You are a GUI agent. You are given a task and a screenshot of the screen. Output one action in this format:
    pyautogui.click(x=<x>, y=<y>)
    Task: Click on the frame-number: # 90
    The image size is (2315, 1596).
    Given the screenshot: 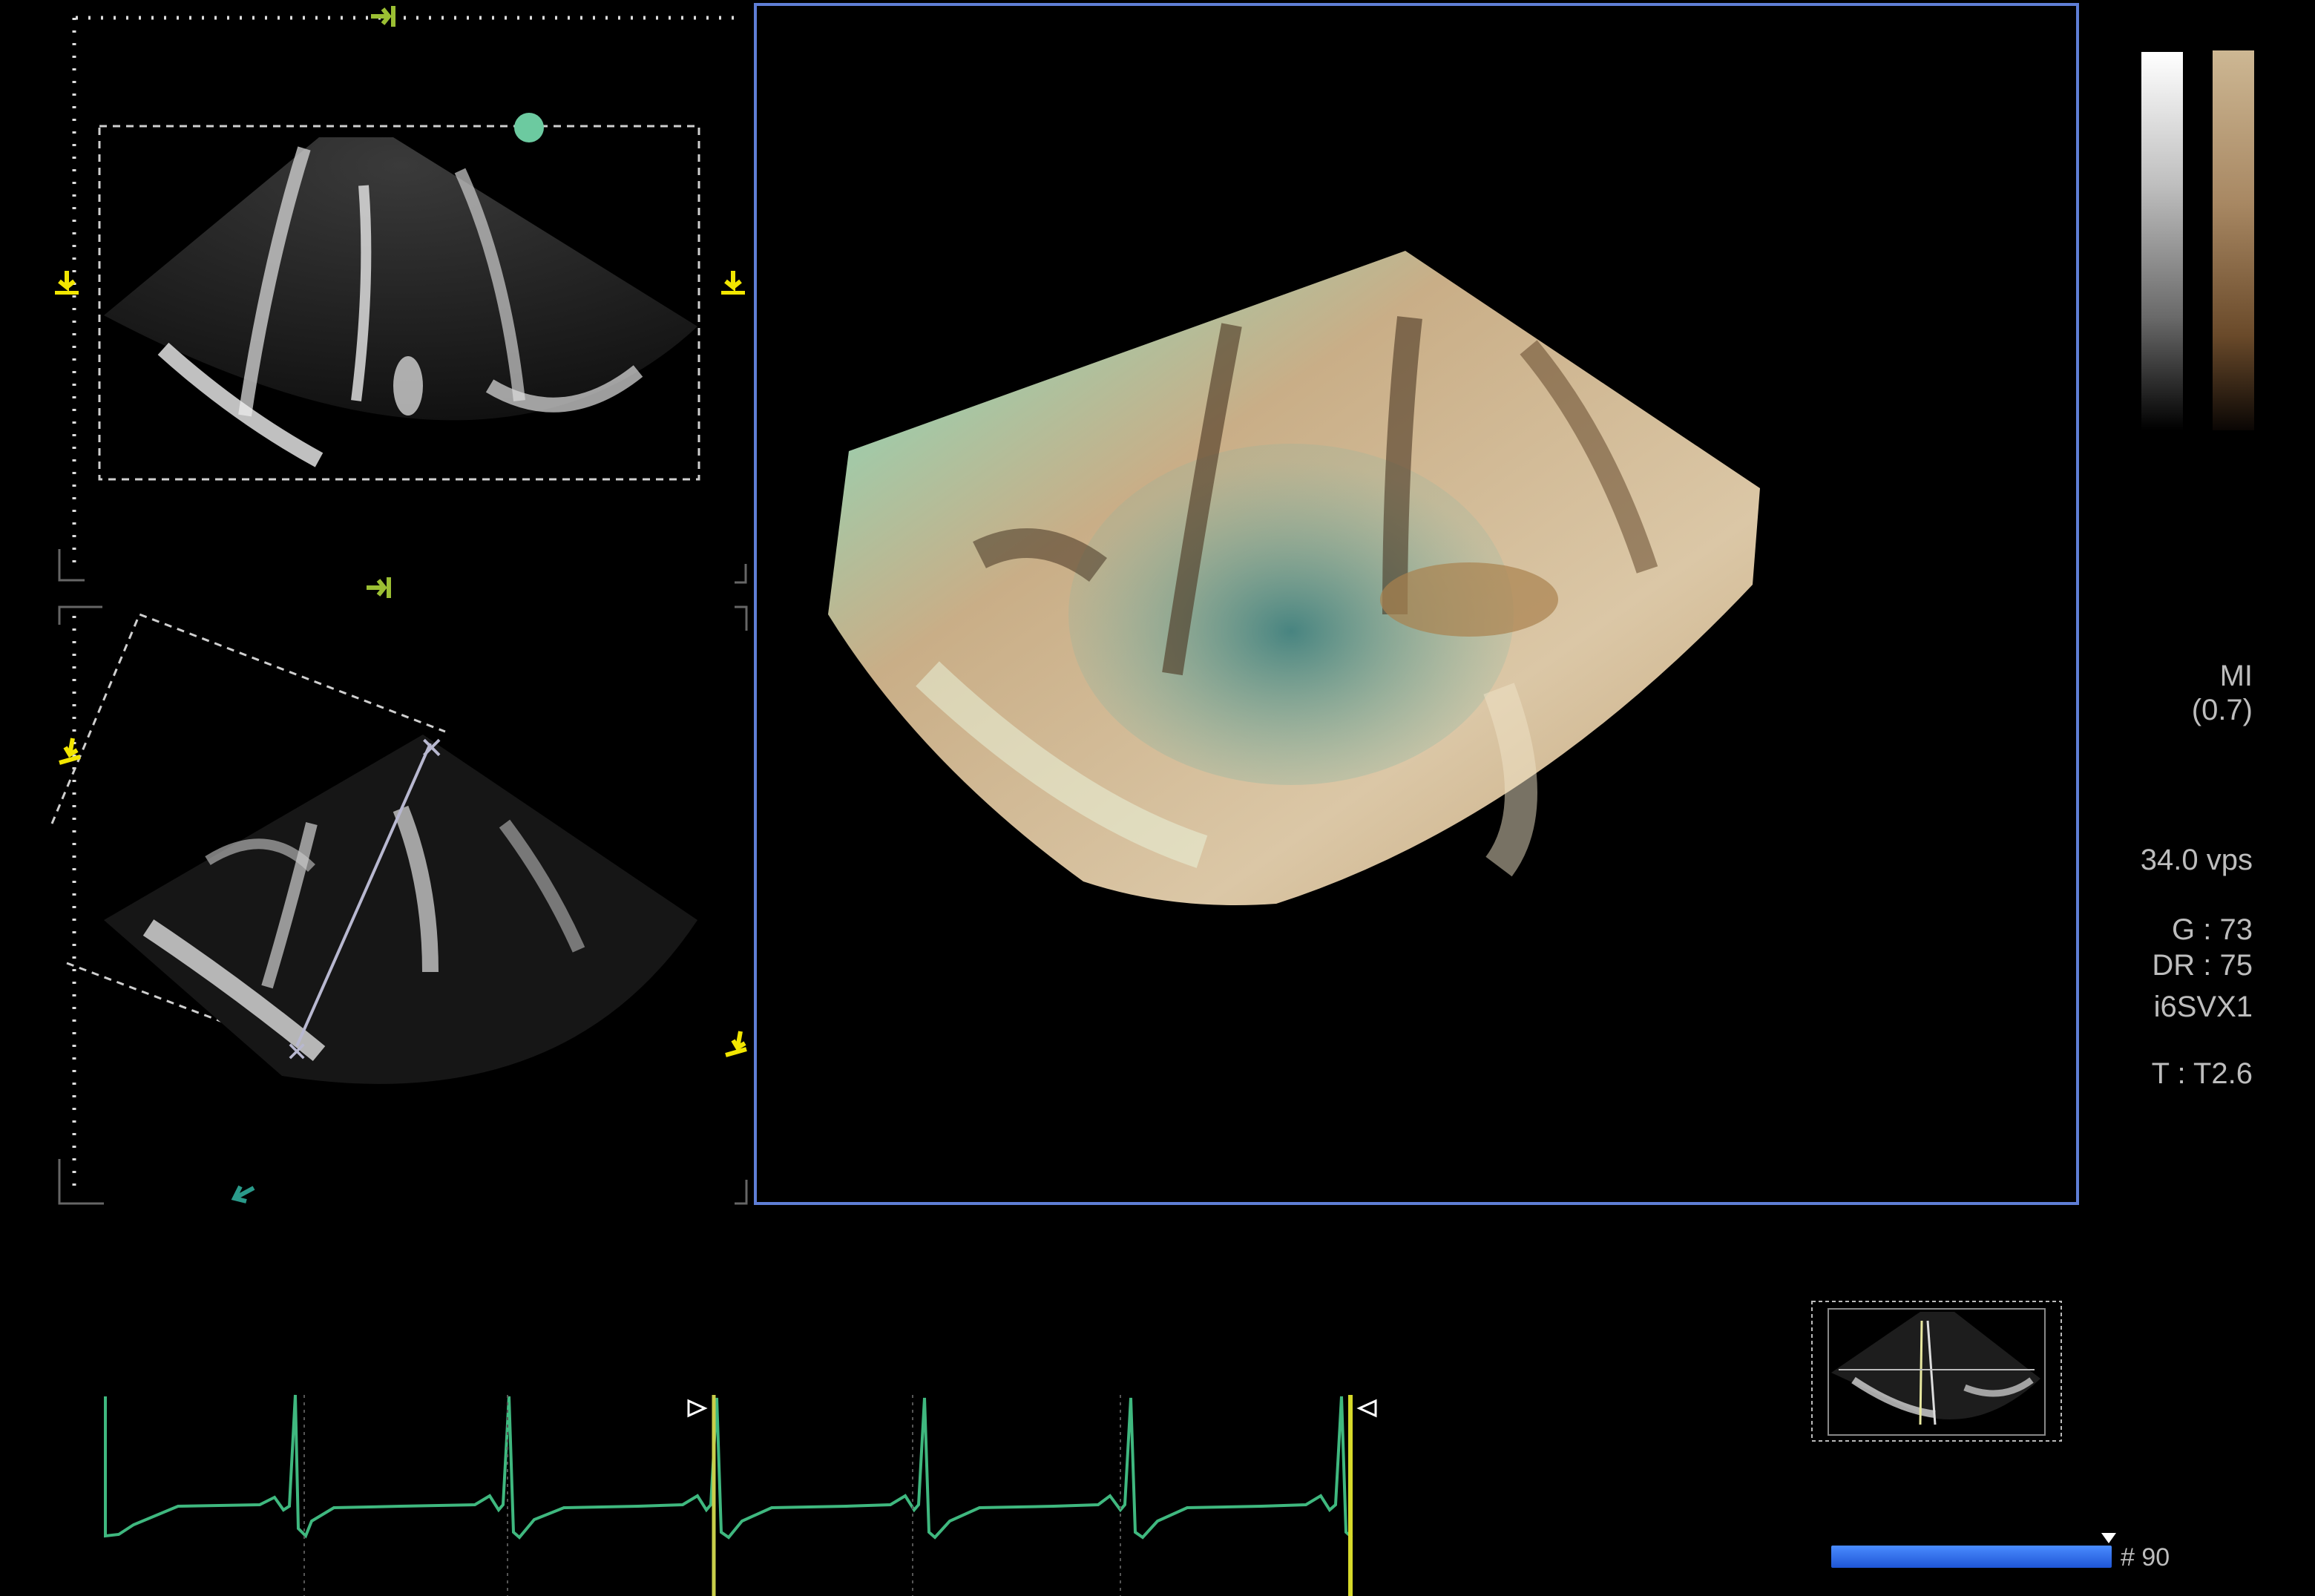 What is the action you would take?
    pyautogui.click(x=2145, y=1558)
    